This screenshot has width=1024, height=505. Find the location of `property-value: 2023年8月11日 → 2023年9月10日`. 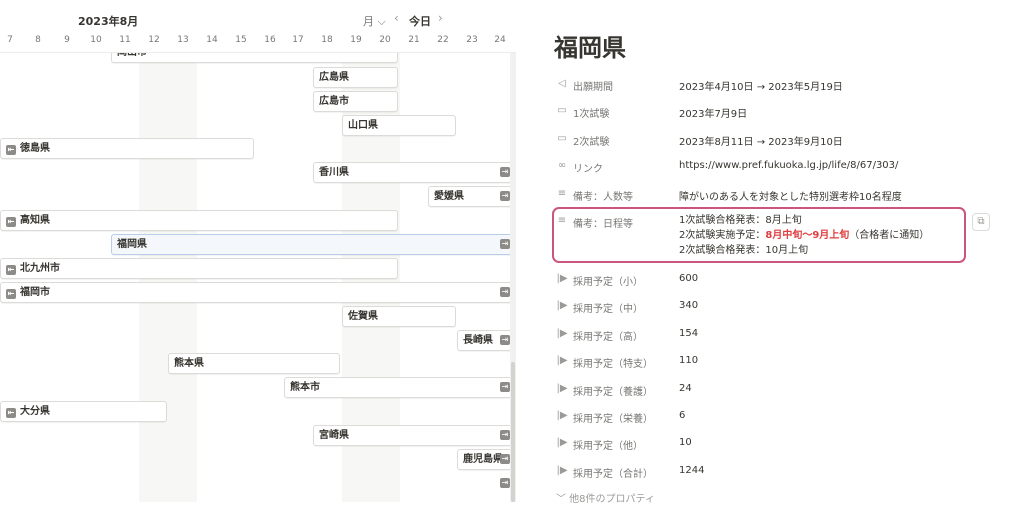

property-value: 2023年8月11日 → 2023年9月10日 is located at coordinates (761, 140).